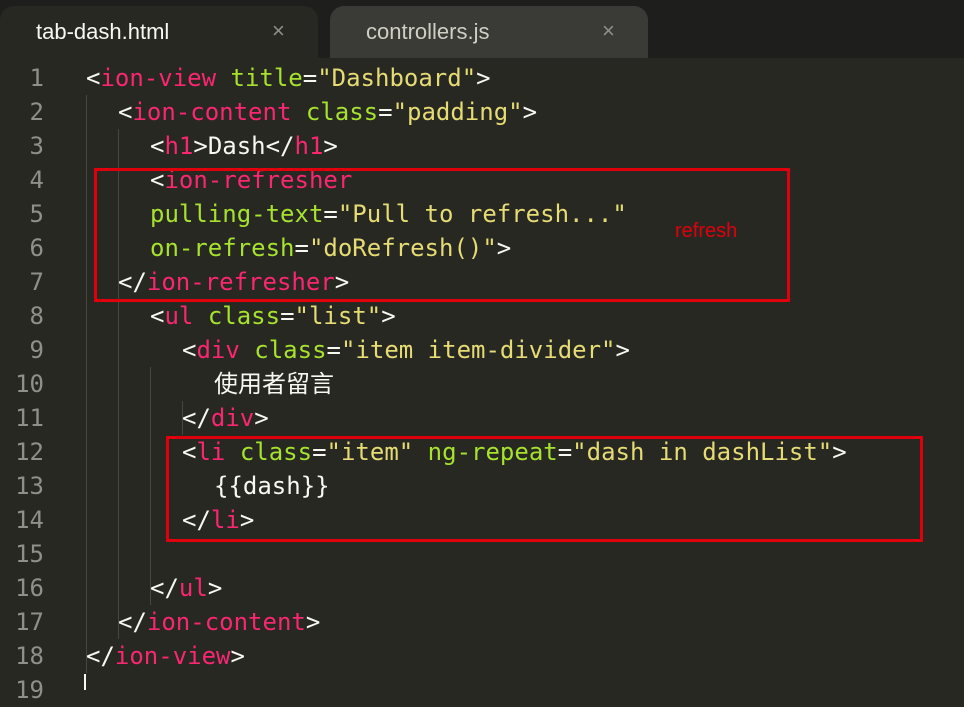 This screenshot has width=964, height=707. I want to click on tab-label: tab-dash.html, so click(103, 31).